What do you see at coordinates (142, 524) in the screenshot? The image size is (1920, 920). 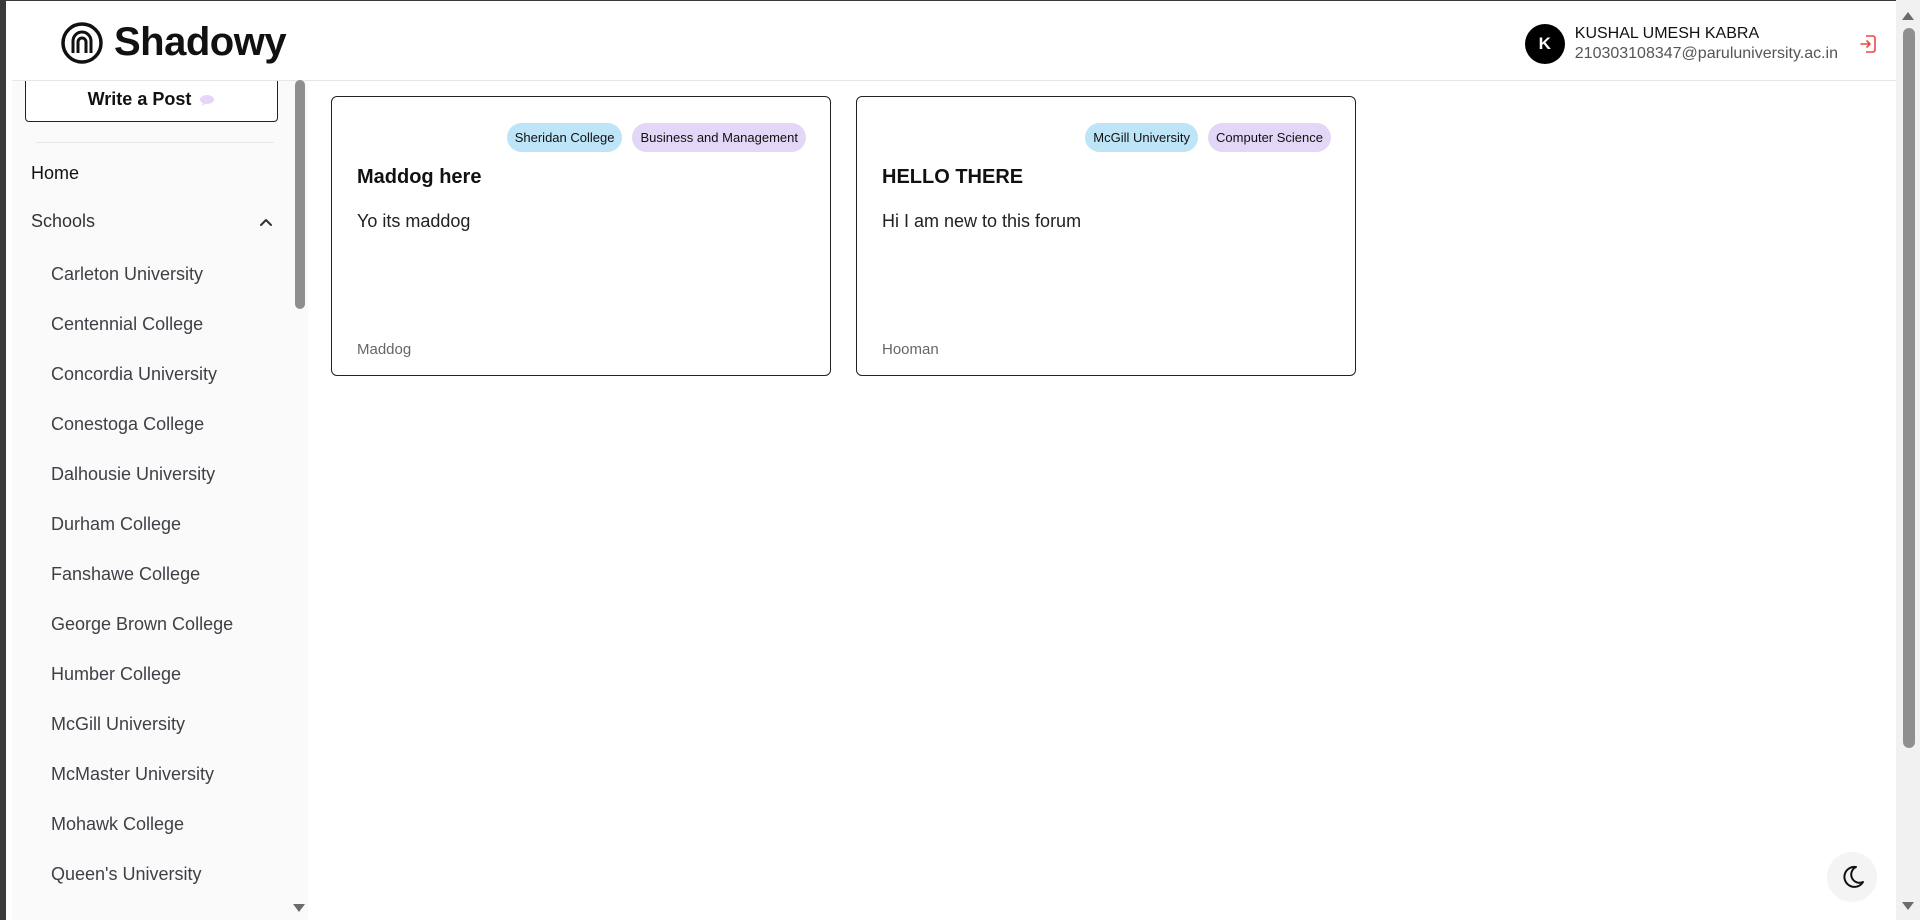 I see `school-item: Durham College` at bounding box center [142, 524].